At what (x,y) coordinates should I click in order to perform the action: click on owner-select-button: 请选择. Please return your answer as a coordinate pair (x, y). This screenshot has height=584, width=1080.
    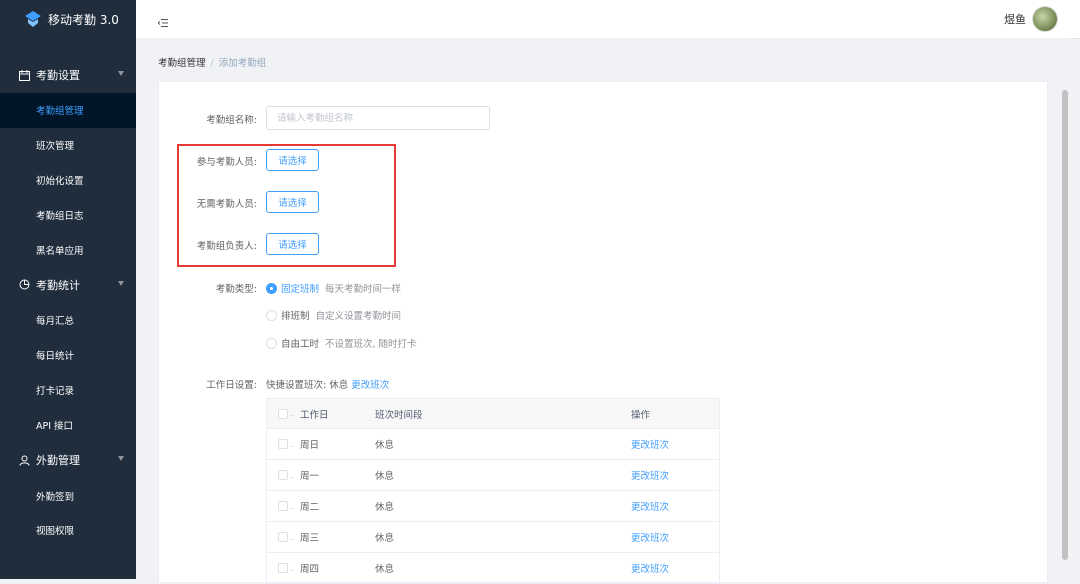
    Looking at the image, I should click on (292, 244).